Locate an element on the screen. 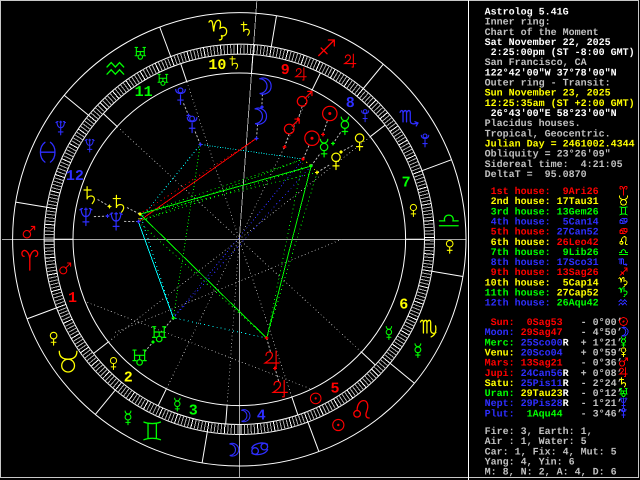 Image resolution: width=640 pixels, height=480 pixels. svg-text: 9Lib26 is located at coordinates (578, 253).